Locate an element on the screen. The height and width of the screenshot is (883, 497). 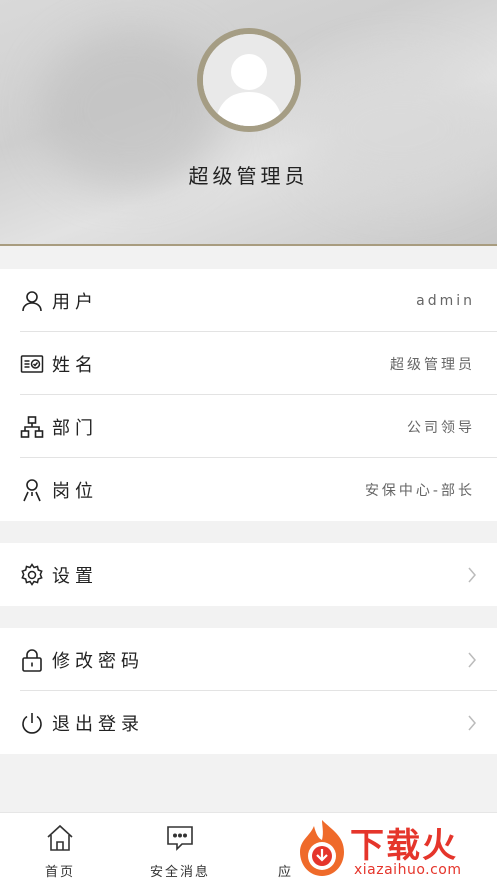
row-name-value: 超级管理员 is located at coordinates (432, 364).